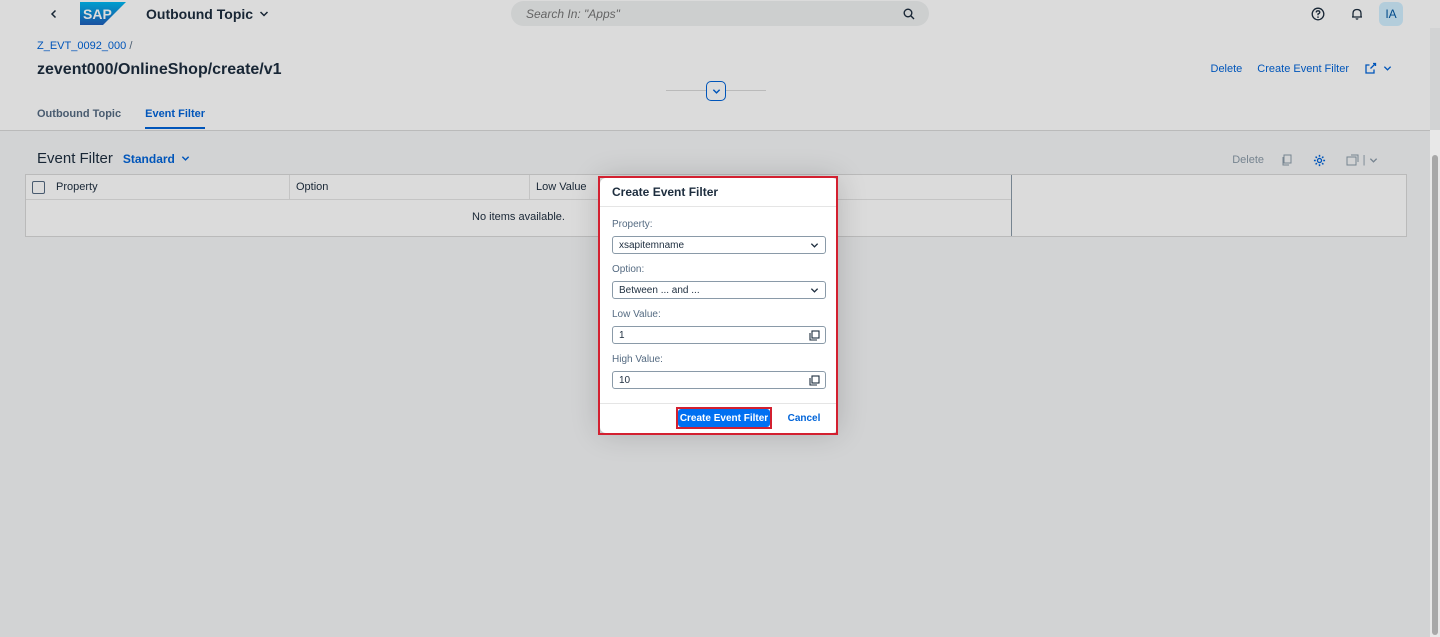 This screenshot has width=1440, height=637. I want to click on scrollbar-thumb, so click(1435, 395).